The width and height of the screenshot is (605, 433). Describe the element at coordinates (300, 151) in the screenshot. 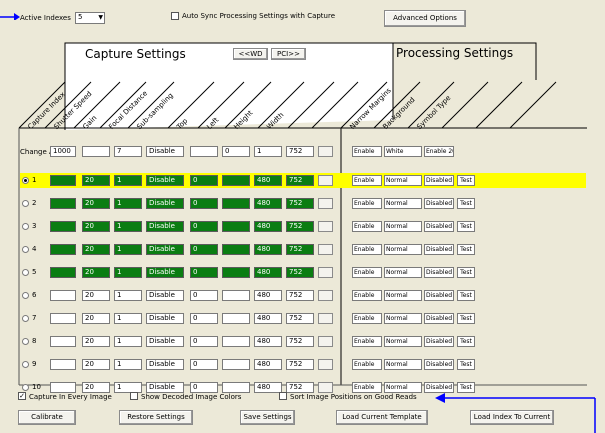

I see `all-width-field: 752` at that location.